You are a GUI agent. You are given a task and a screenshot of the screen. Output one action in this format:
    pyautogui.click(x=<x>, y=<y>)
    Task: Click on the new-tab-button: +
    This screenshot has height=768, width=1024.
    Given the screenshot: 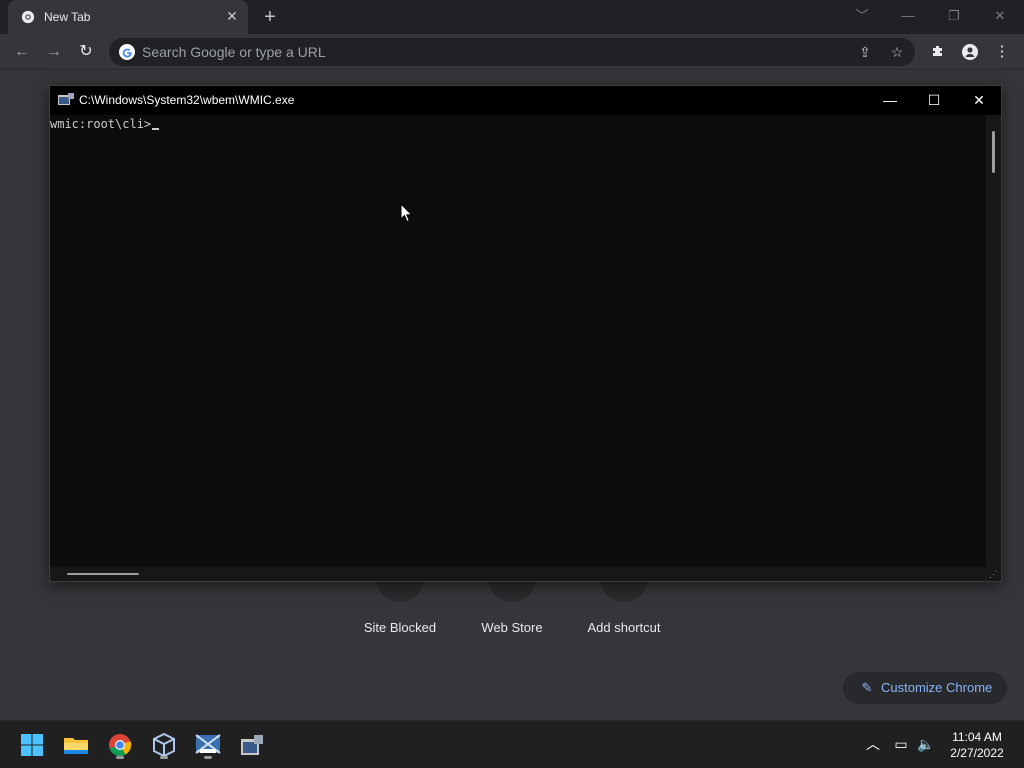 What is the action you would take?
    pyautogui.click(x=270, y=17)
    